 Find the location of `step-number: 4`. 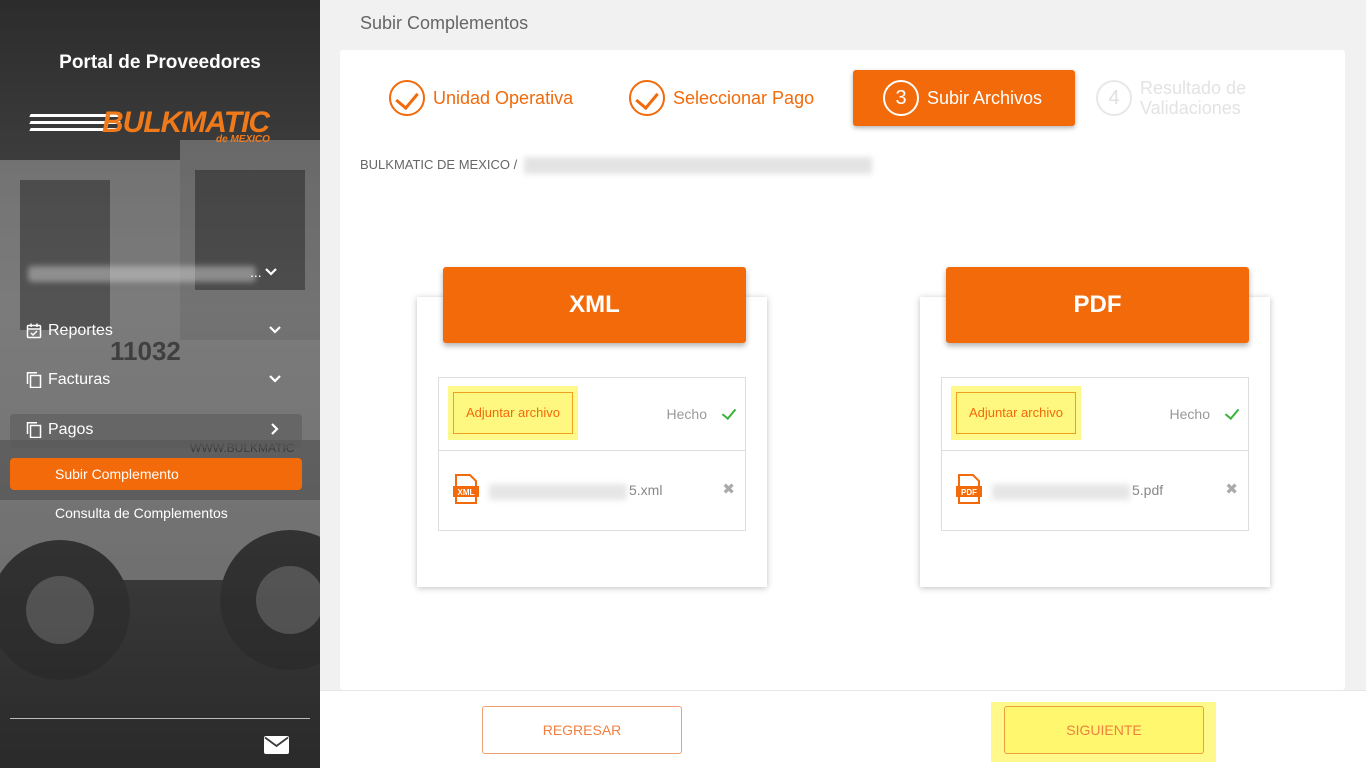

step-number: 4 is located at coordinates (1114, 98).